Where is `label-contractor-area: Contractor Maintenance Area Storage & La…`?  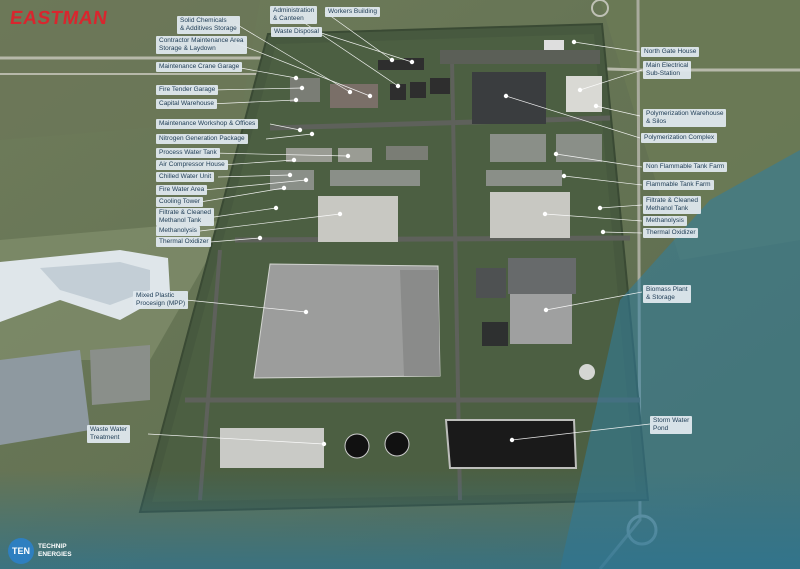
label-contractor-area: Contractor Maintenance Area Storage & La… is located at coordinates (201, 45).